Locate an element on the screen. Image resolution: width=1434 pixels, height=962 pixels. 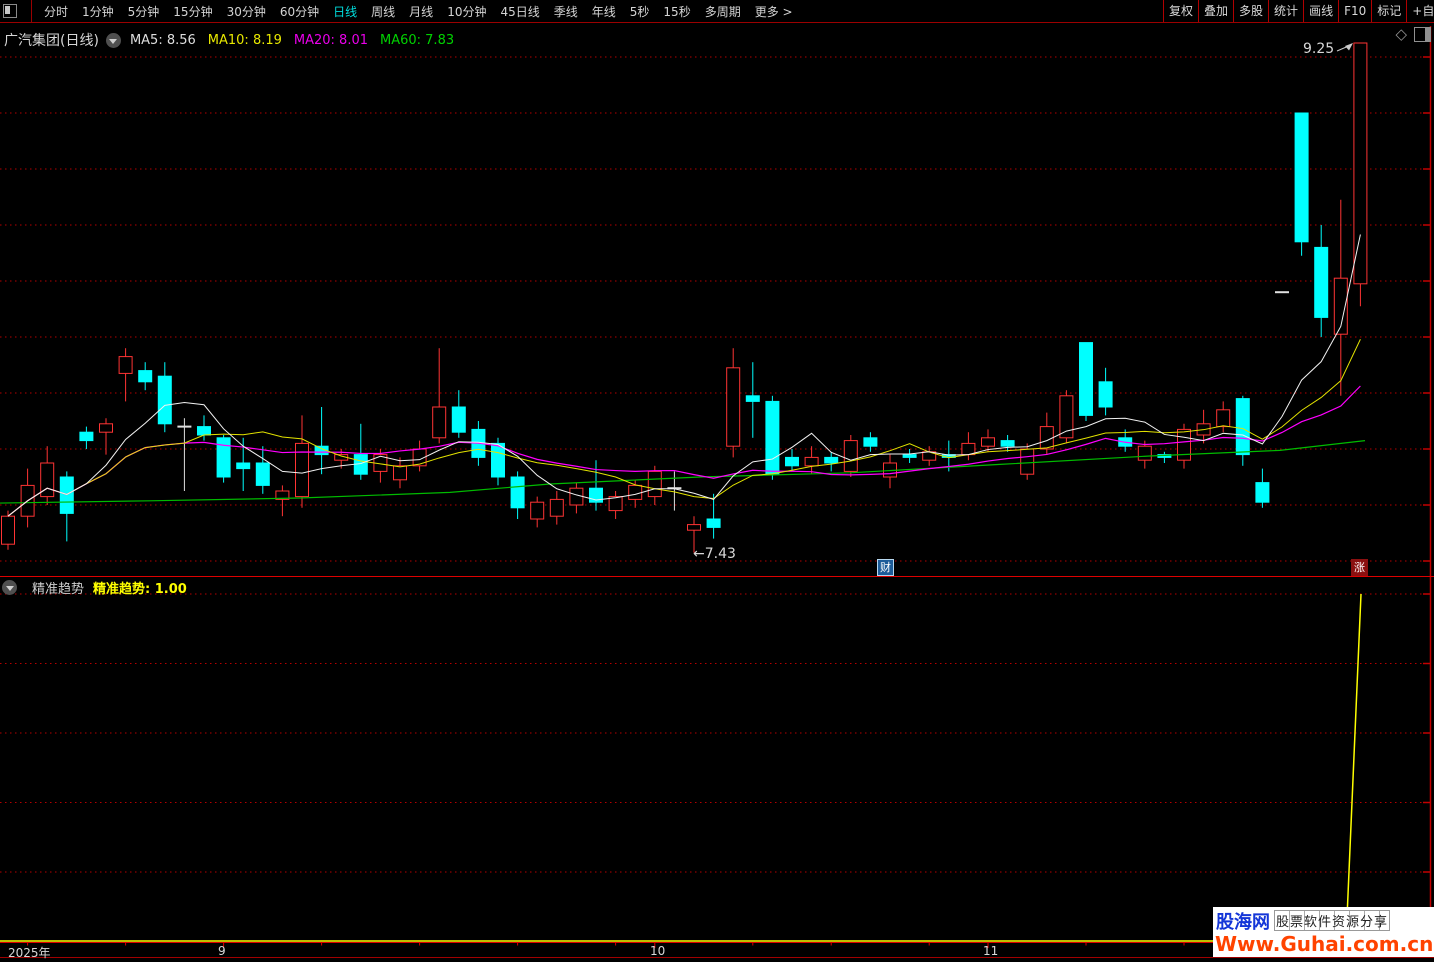
axis-month-label: 9 is located at coordinates (222, 951).